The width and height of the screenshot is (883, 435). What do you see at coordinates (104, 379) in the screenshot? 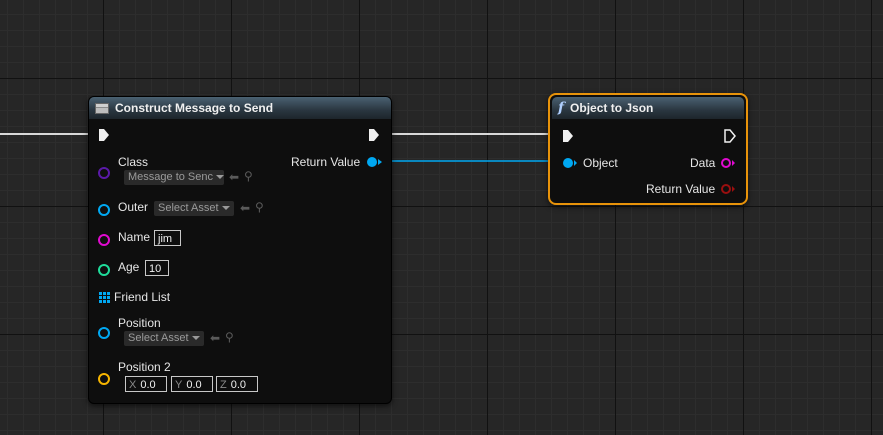
I see `position2-pin` at bounding box center [104, 379].